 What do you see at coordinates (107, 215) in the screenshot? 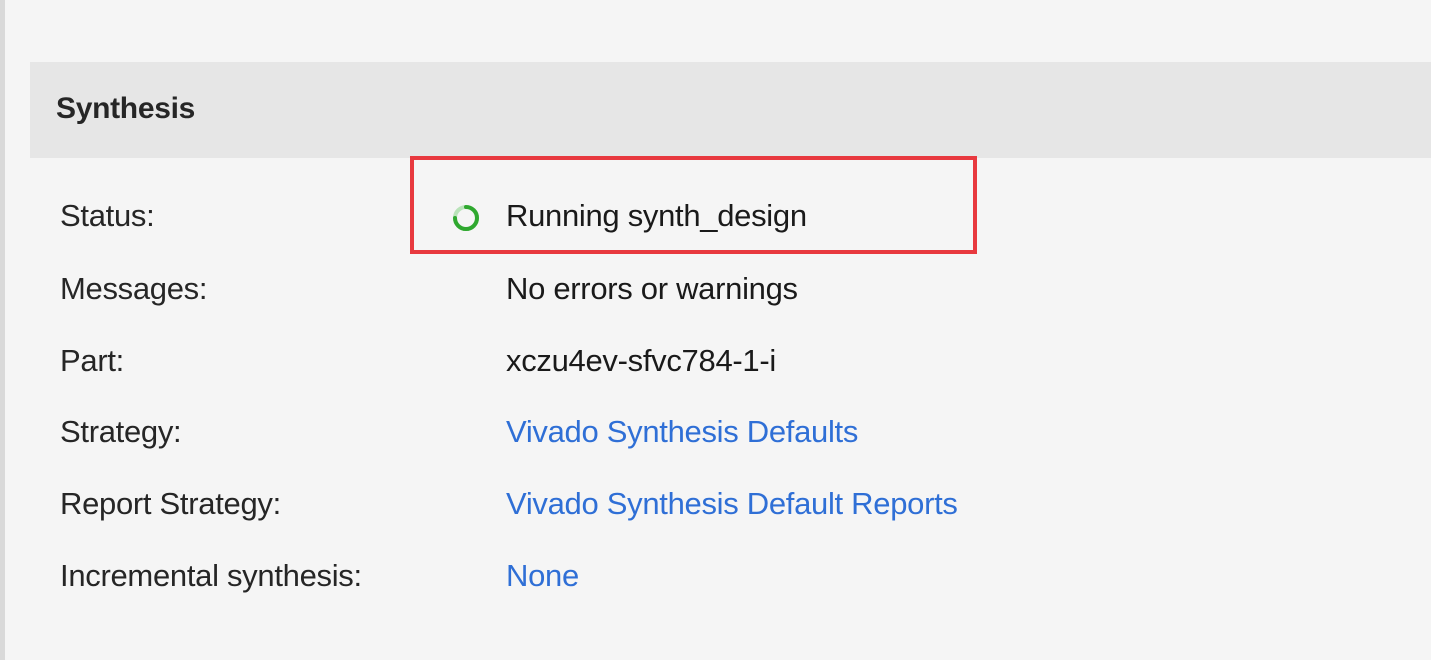
I see `status-label: Status:` at bounding box center [107, 215].